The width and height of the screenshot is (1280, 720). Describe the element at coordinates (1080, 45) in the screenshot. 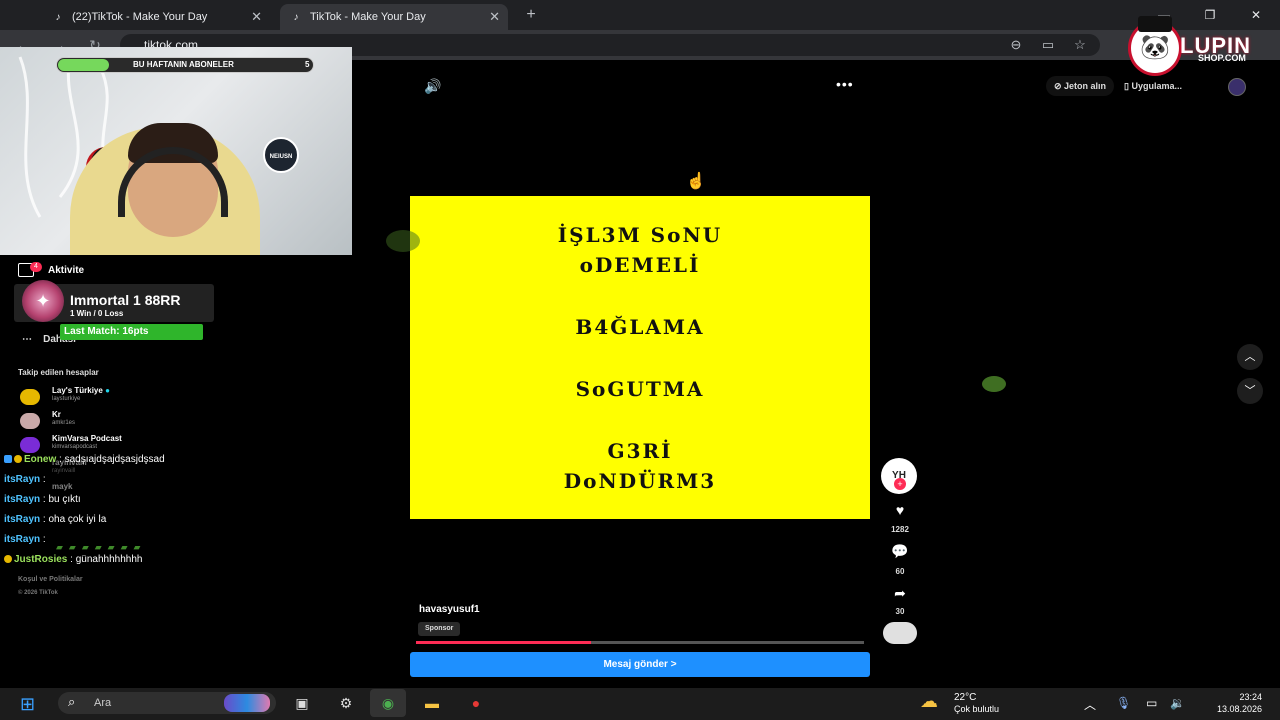

I see `bookmark-star-icon: ☆` at that location.